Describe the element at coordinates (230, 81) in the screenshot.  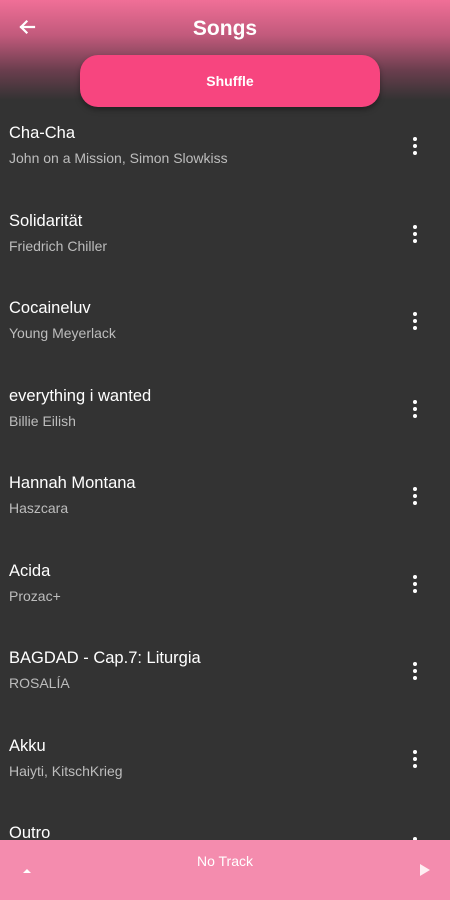
I see `shuffle-button: Shuffle` at that location.